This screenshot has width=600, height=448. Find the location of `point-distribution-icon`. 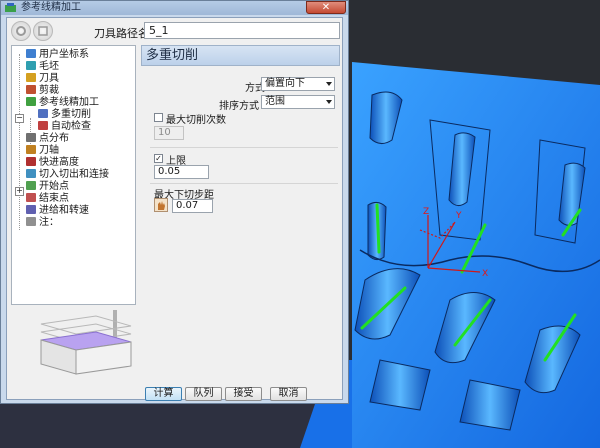

point-distribution-icon is located at coordinates (31, 137).